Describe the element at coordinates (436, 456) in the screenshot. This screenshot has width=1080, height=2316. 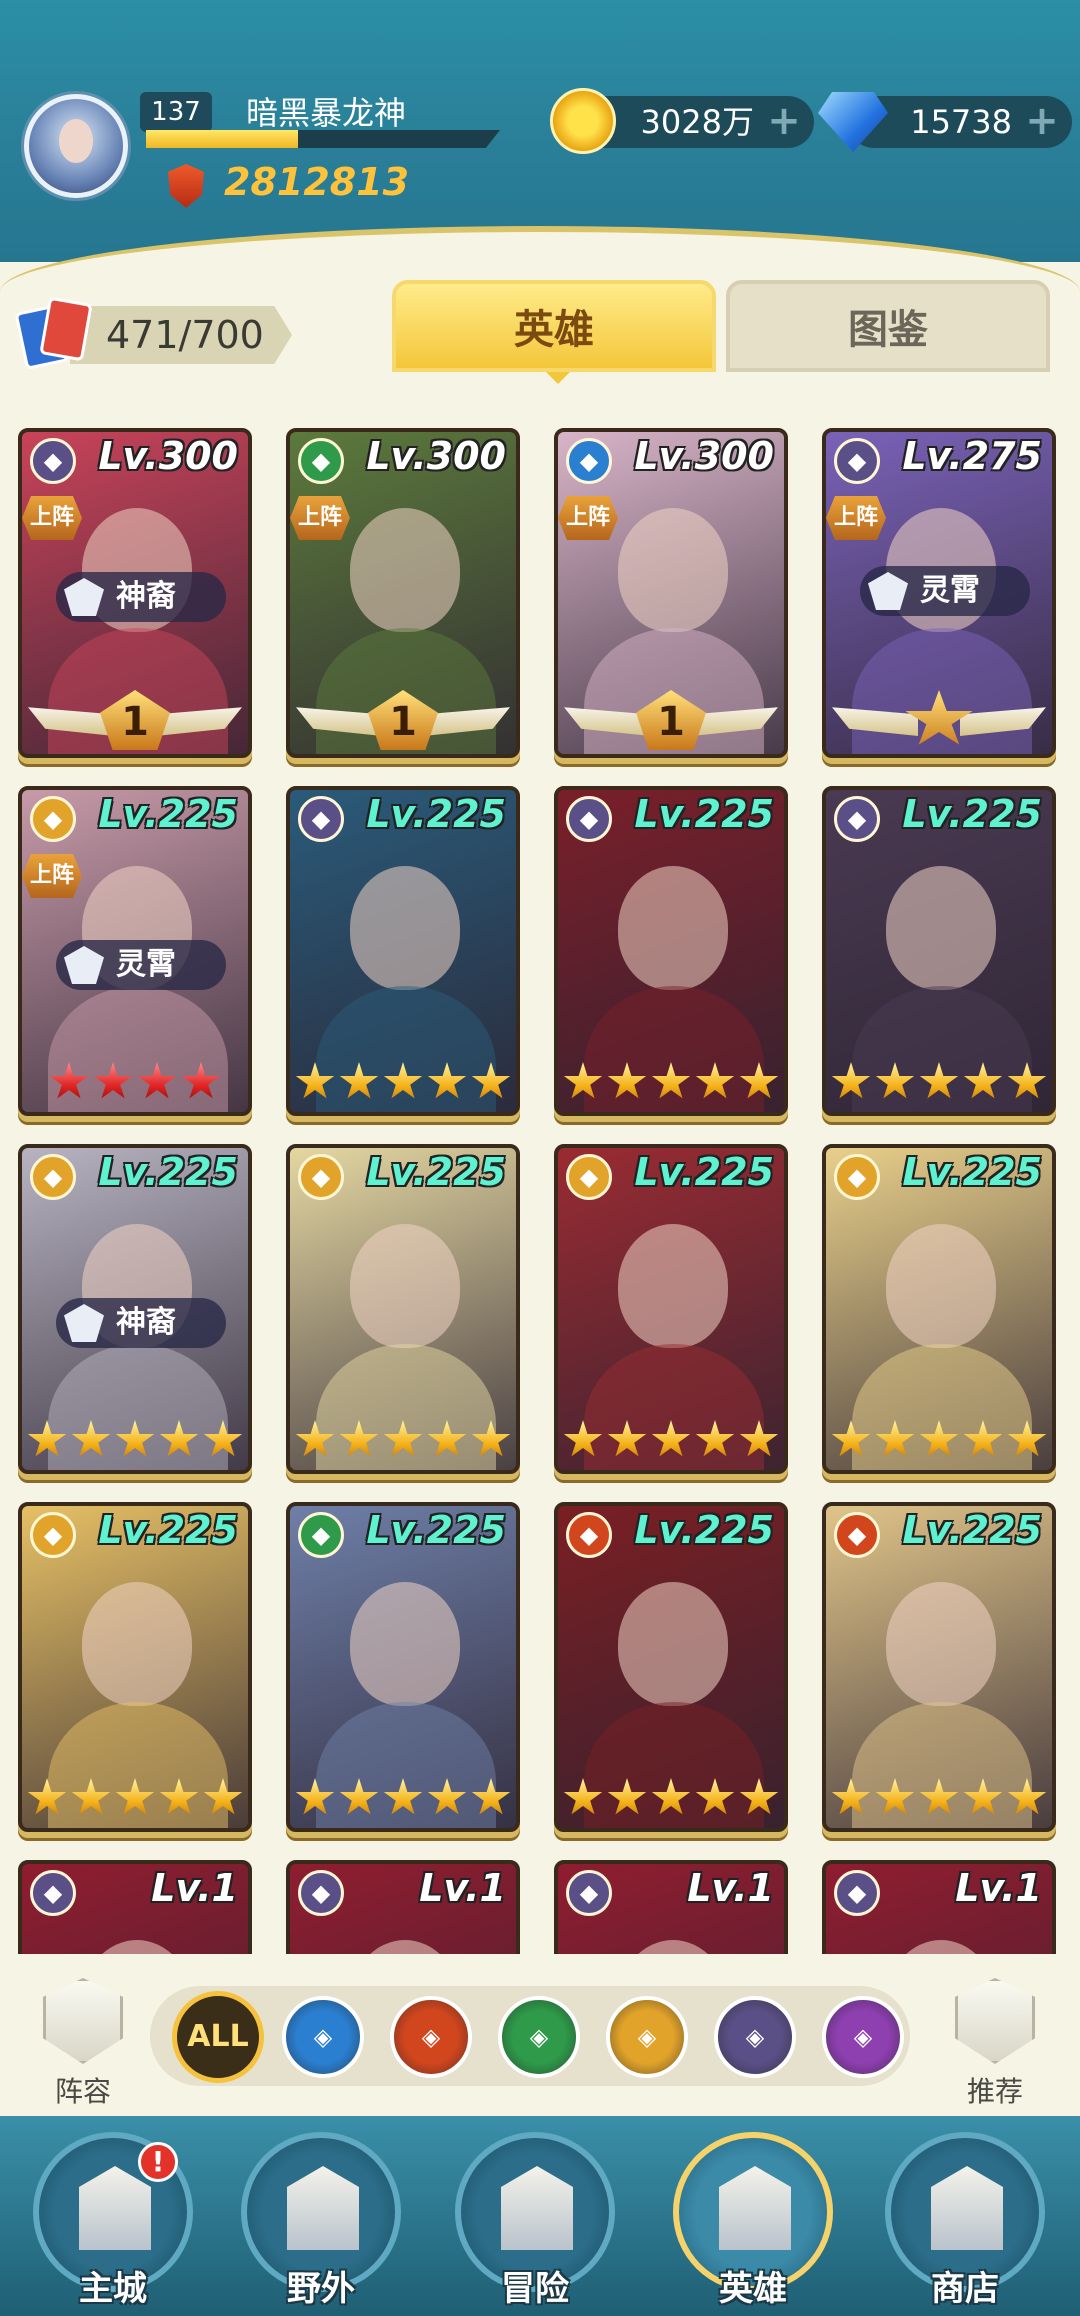
I see `hero-level: Lv.300` at that location.